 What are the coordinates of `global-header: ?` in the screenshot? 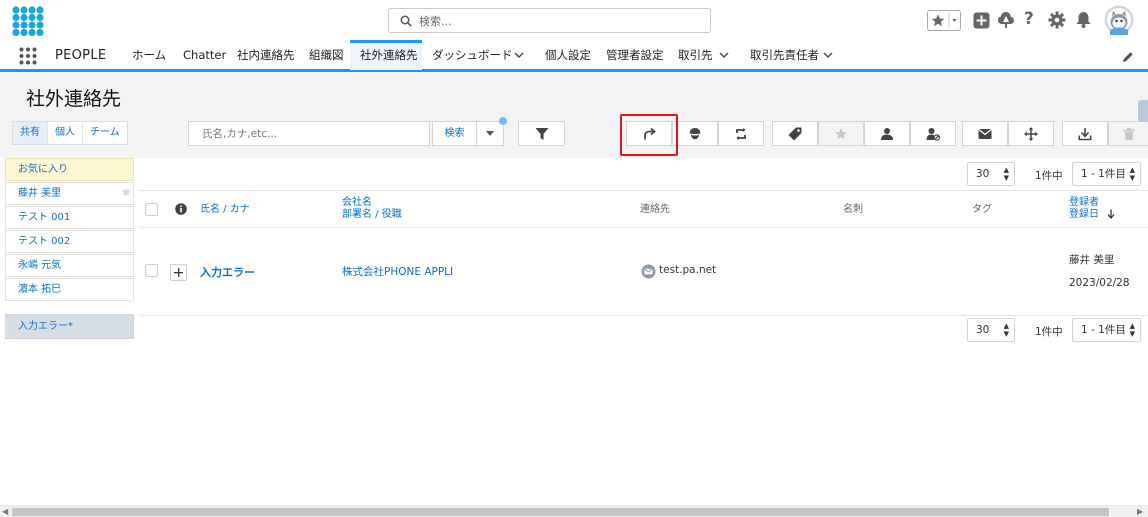 It's located at (574, 20).